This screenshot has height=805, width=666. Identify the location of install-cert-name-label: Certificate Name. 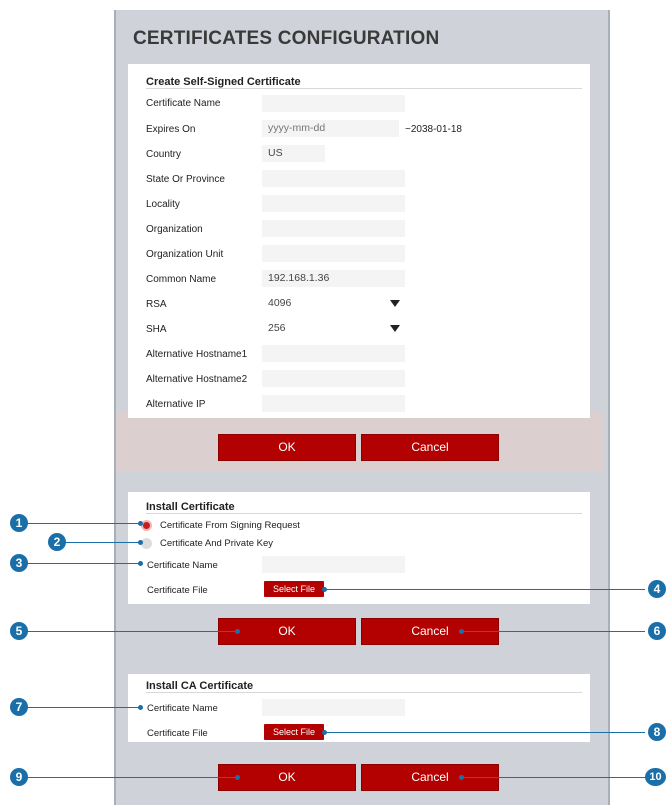
(182, 565).